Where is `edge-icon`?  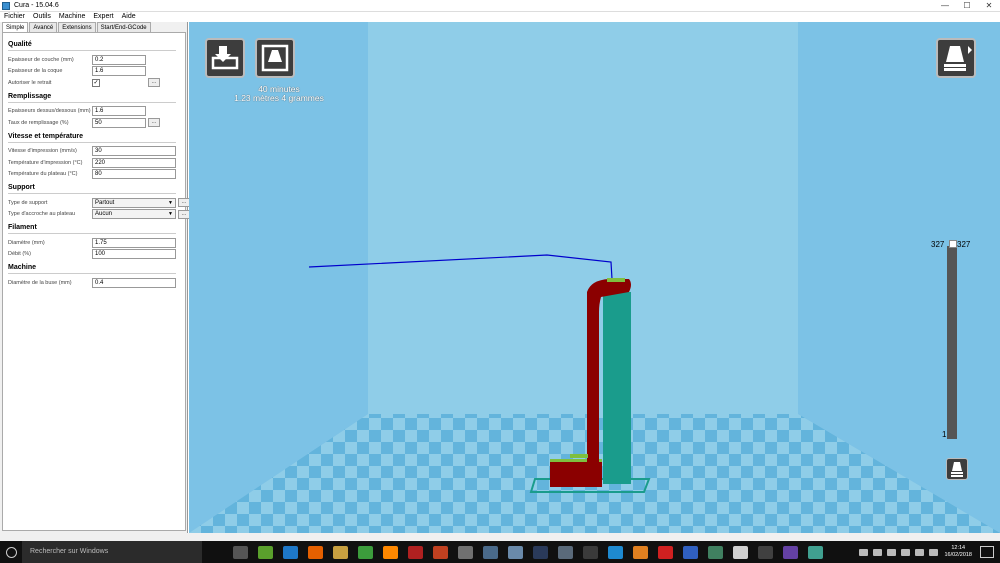 edge-icon is located at coordinates (290, 552).